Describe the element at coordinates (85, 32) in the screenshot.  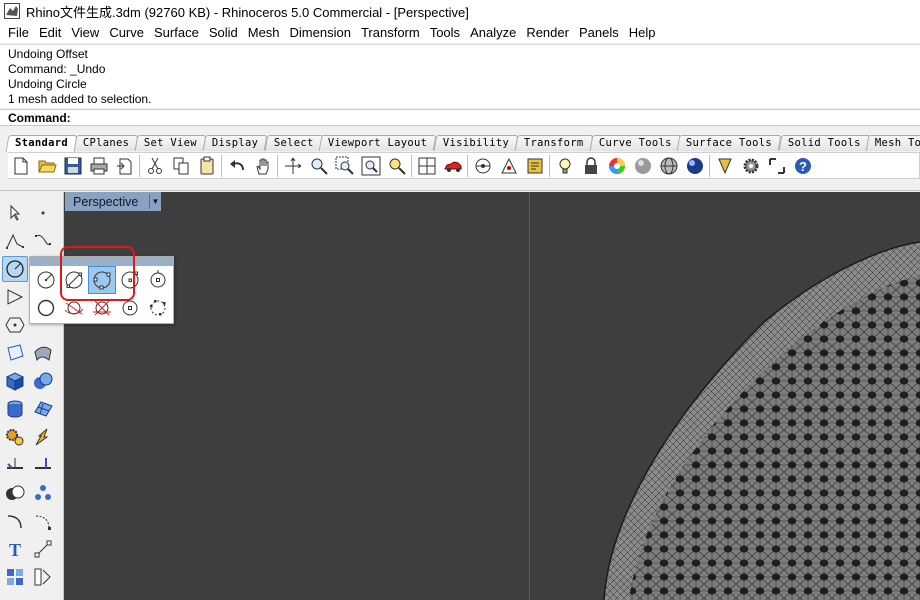
I see `menu-view: View` at that location.